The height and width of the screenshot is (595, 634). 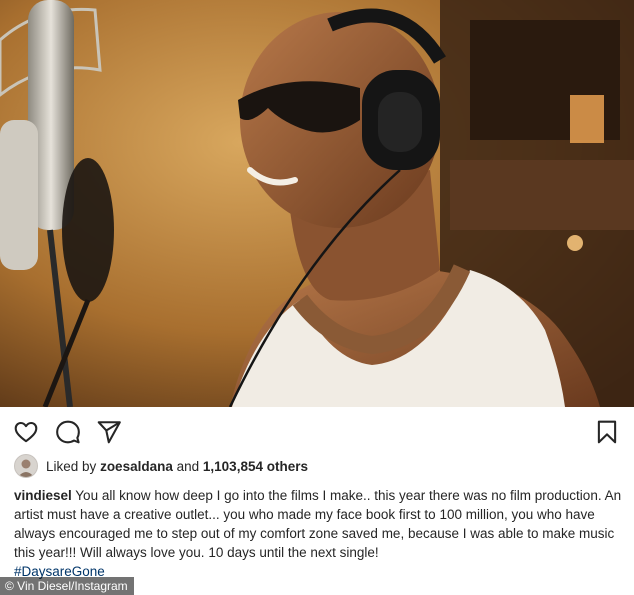 I want to click on likes-count-link: 1,103,854 others, so click(x=255, y=466).